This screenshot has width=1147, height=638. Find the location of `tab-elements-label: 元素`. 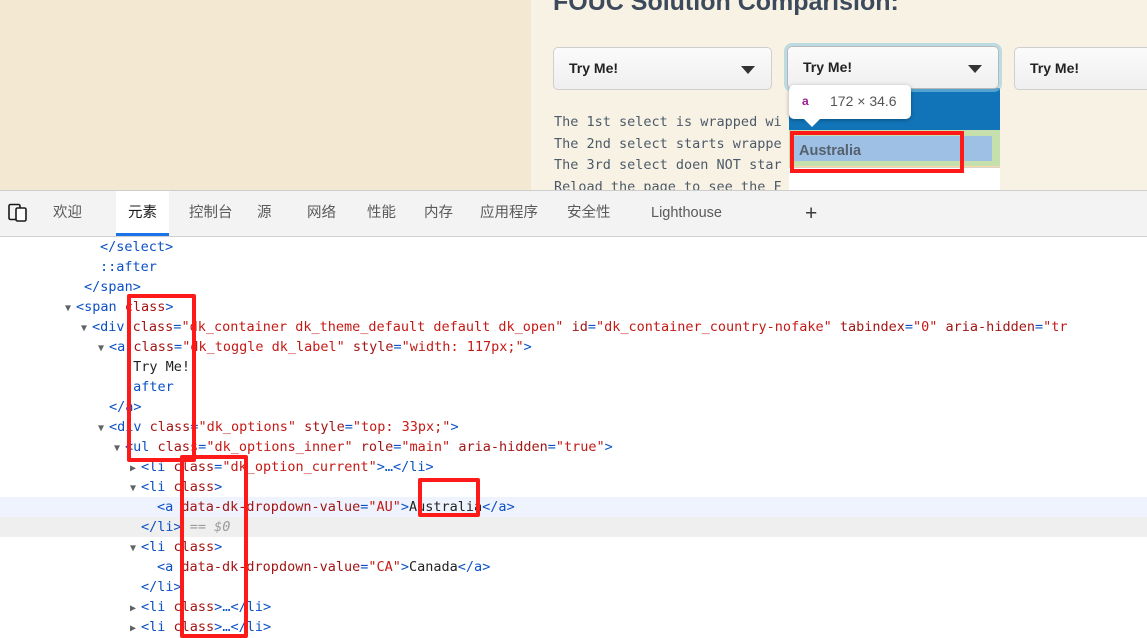

tab-elements-label: 元素 is located at coordinates (142, 213).